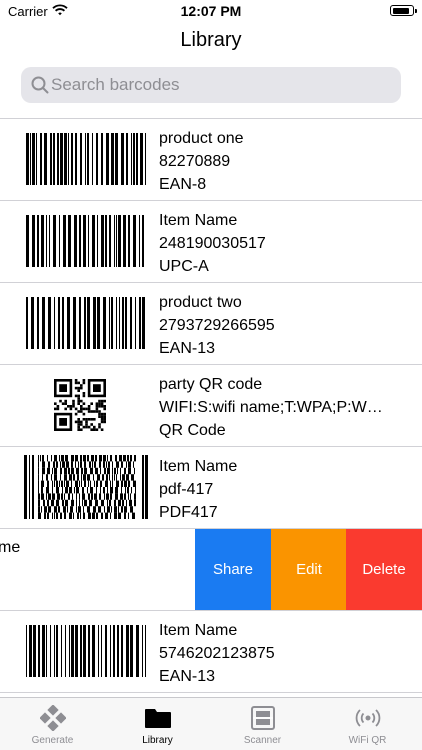 The image size is (422, 750). What do you see at coordinates (286, 325) in the screenshot?
I see `list-item-text: product two 2793729266595 EAN-13` at bounding box center [286, 325].